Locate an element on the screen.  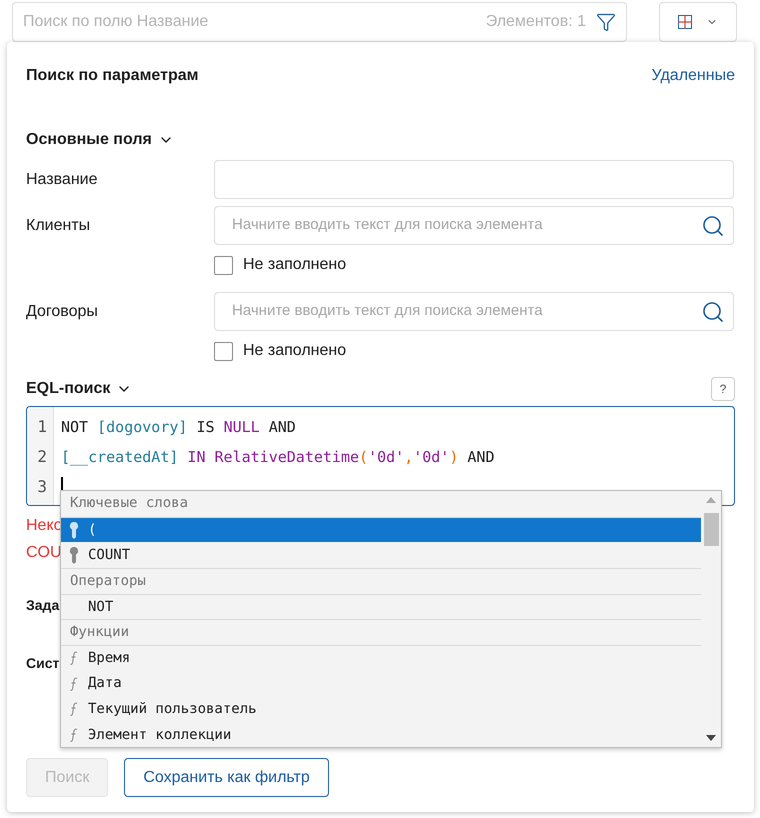
scroll-up-icon is located at coordinates (711, 500).